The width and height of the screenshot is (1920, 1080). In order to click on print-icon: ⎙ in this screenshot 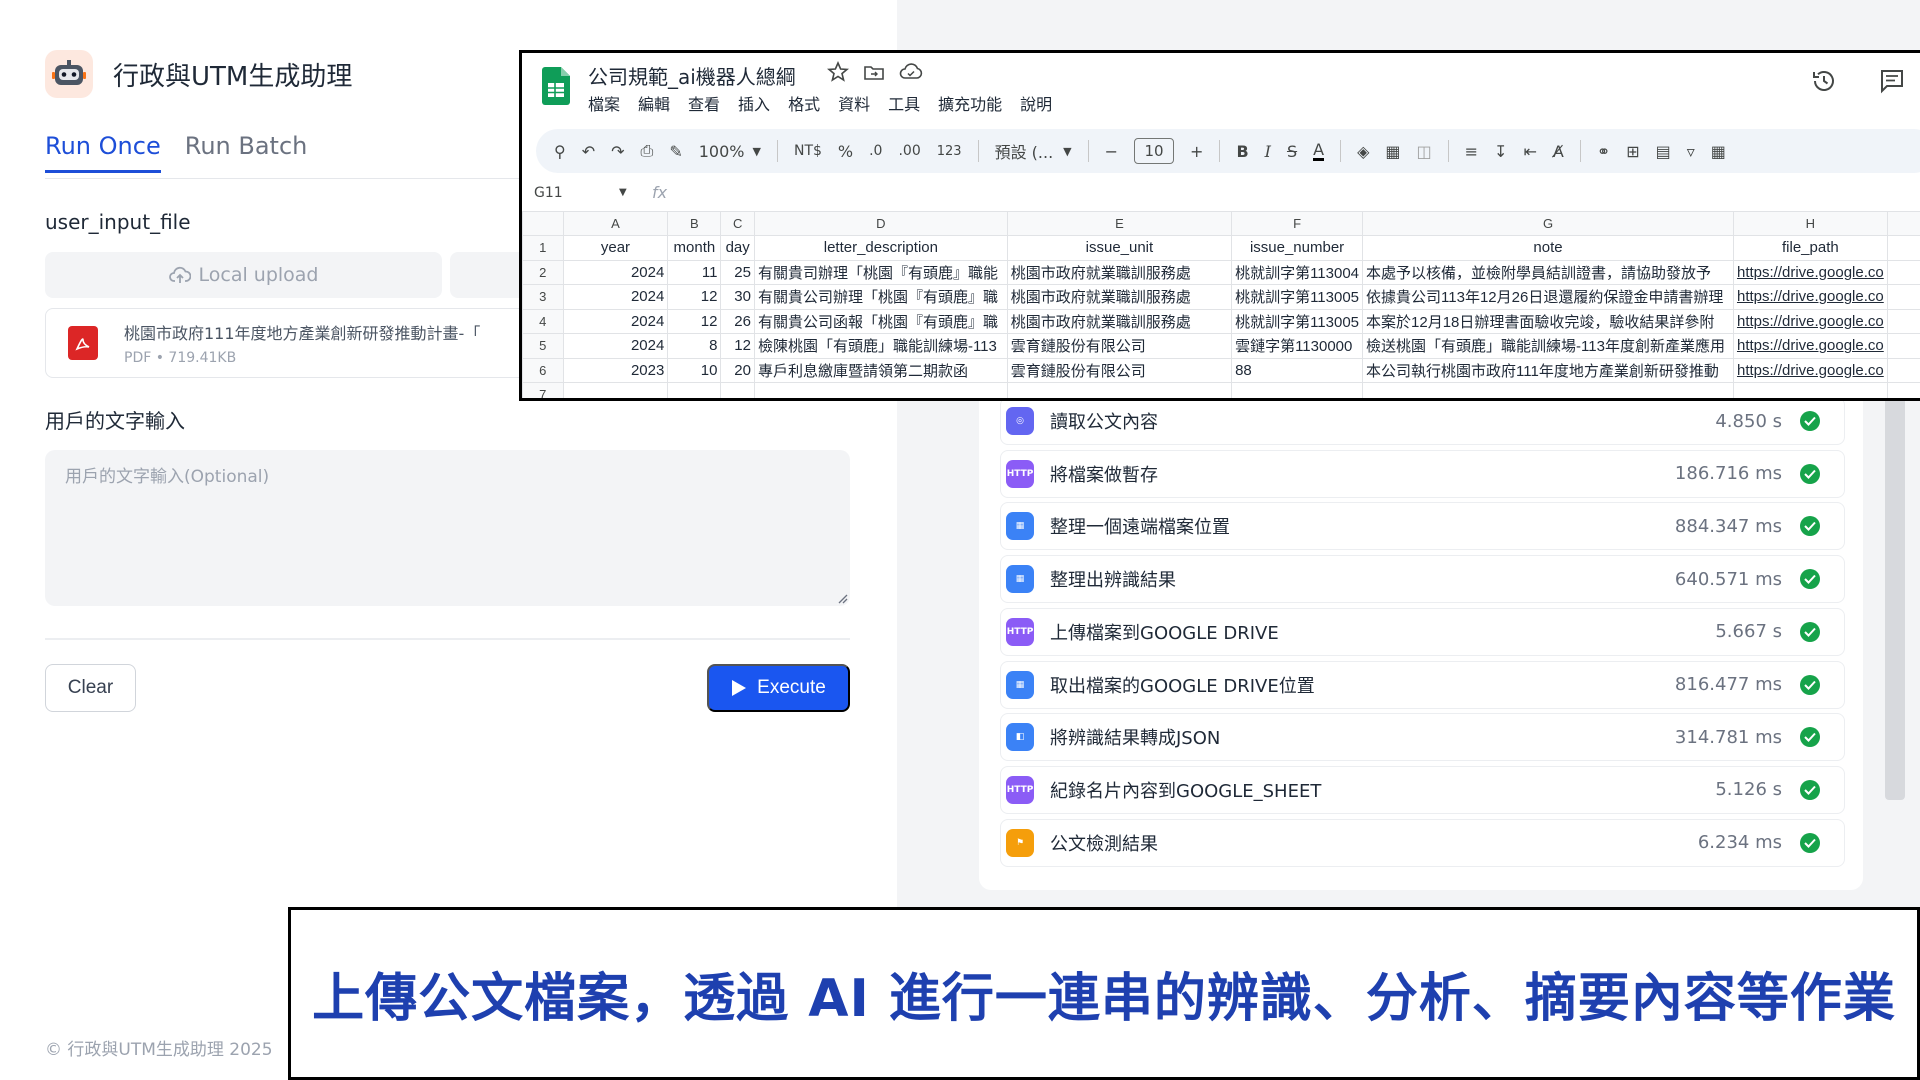, I will do `click(647, 151)`.